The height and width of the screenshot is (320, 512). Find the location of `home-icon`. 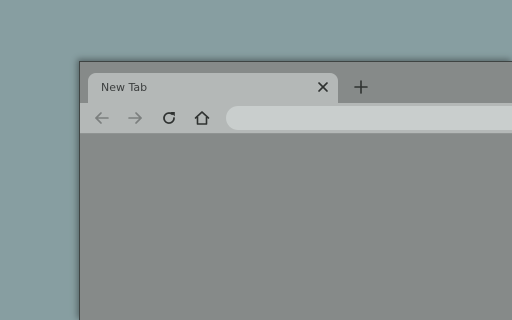

home-icon is located at coordinates (202, 118).